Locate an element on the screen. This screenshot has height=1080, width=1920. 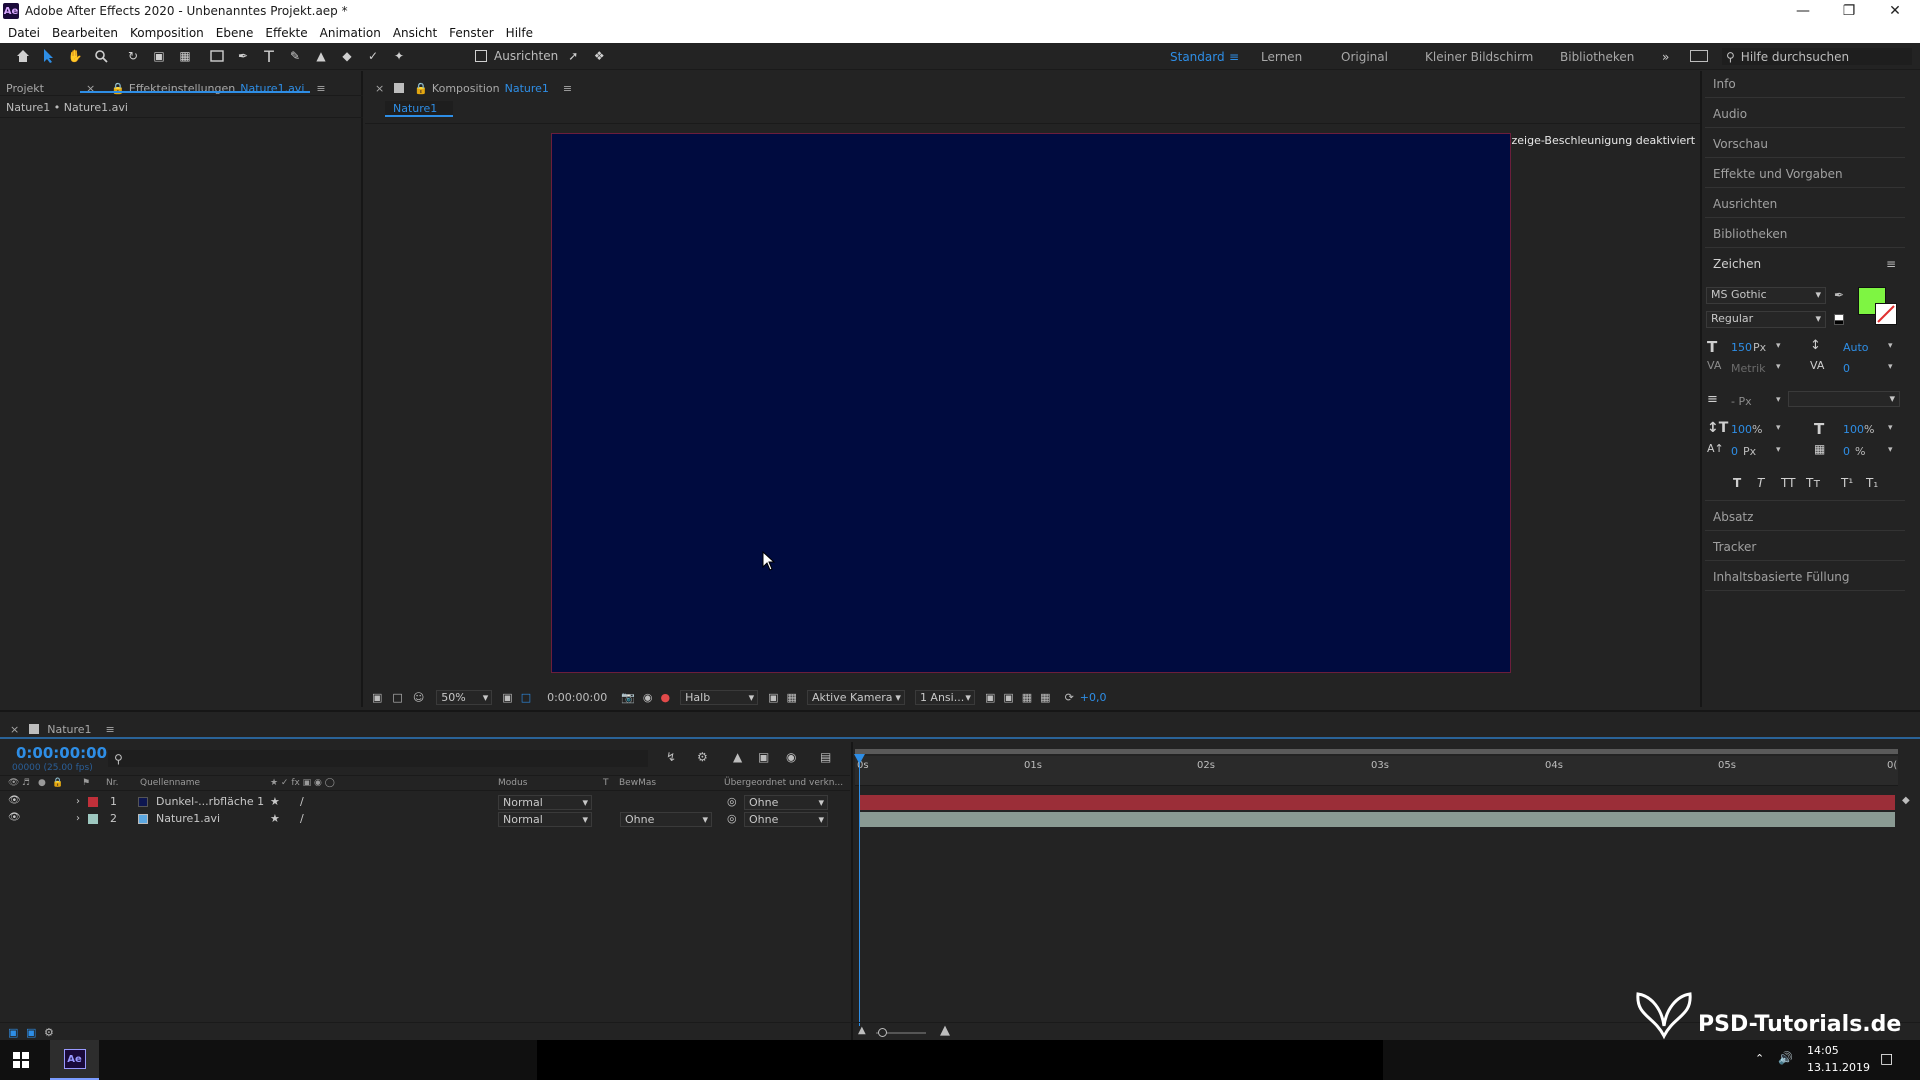
text-tool-icon: T is located at coordinates (269, 56).